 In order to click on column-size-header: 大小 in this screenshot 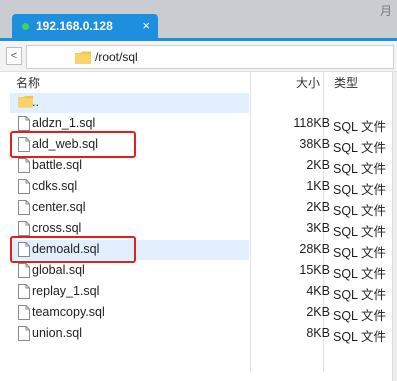, I will do `click(308, 82)`.